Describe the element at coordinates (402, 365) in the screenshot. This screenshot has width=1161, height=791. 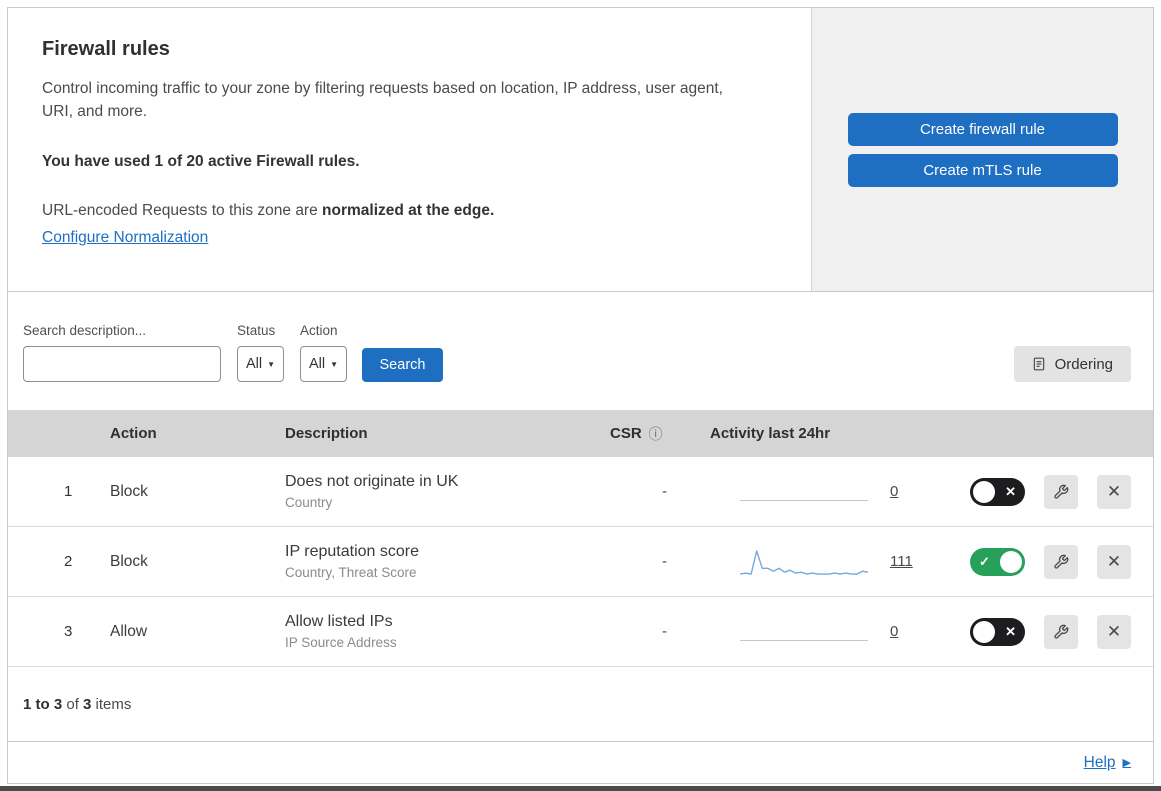
I see `search-button: Search` at that location.